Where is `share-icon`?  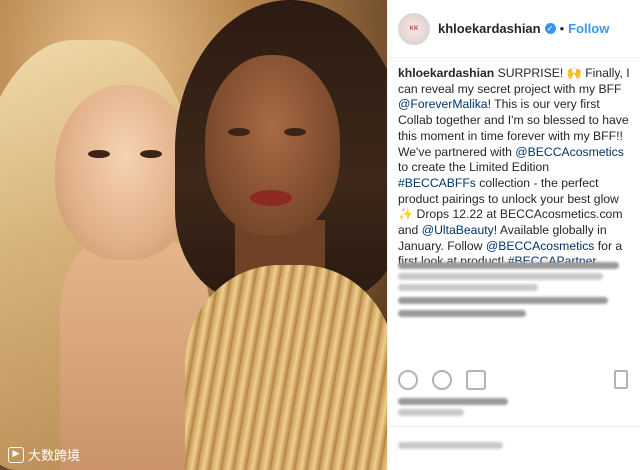 share-icon is located at coordinates (476, 380).